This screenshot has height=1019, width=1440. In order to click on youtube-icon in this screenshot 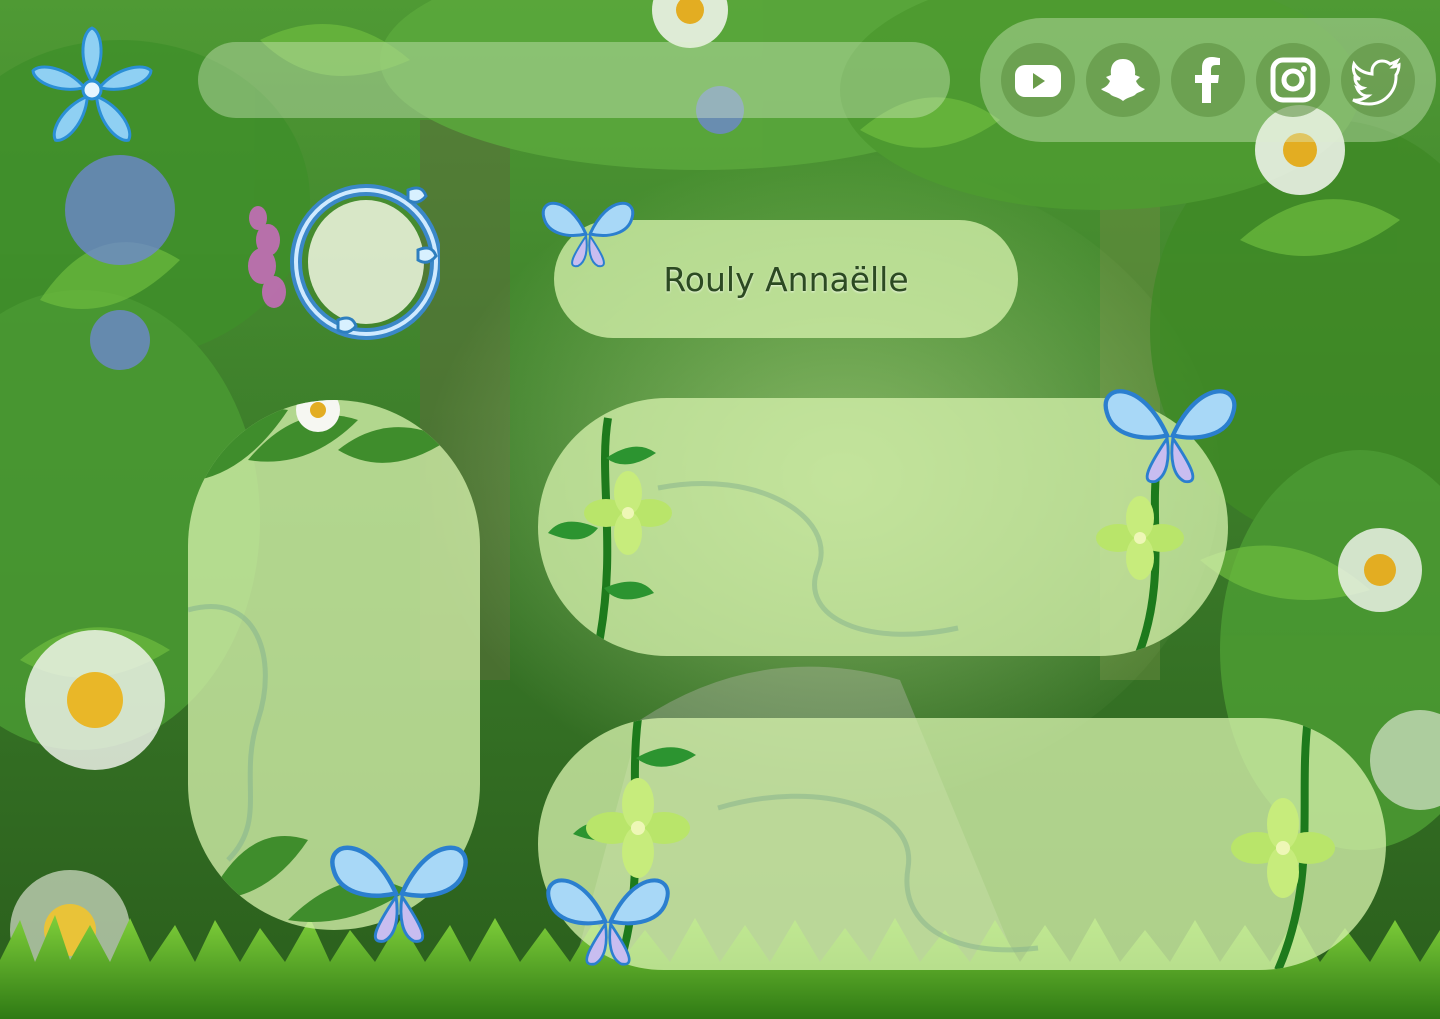, I will do `click(1038, 81)`.